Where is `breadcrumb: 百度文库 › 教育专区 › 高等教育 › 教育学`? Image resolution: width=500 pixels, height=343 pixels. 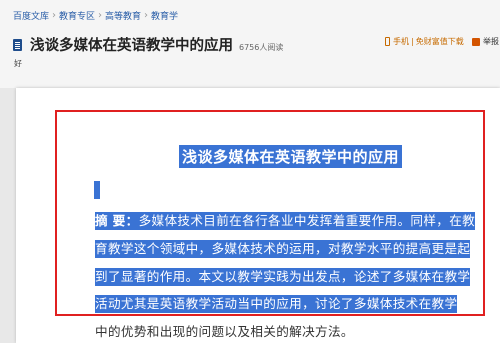
breadcrumb: 百度文库 › 教育专区 › 高等教育 › 教育学 is located at coordinates (95, 15).